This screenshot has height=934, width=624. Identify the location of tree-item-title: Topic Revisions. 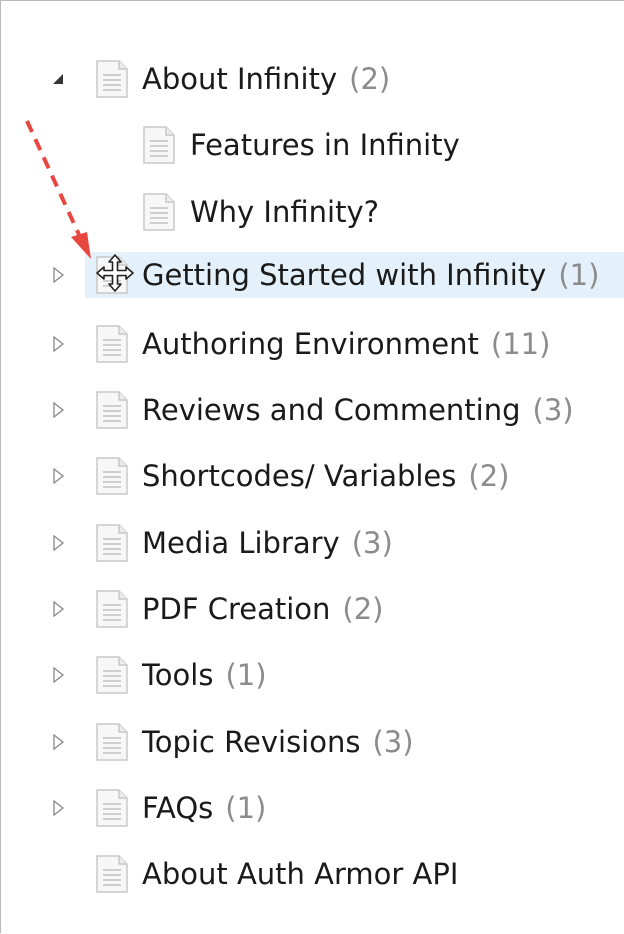
(251, 742).